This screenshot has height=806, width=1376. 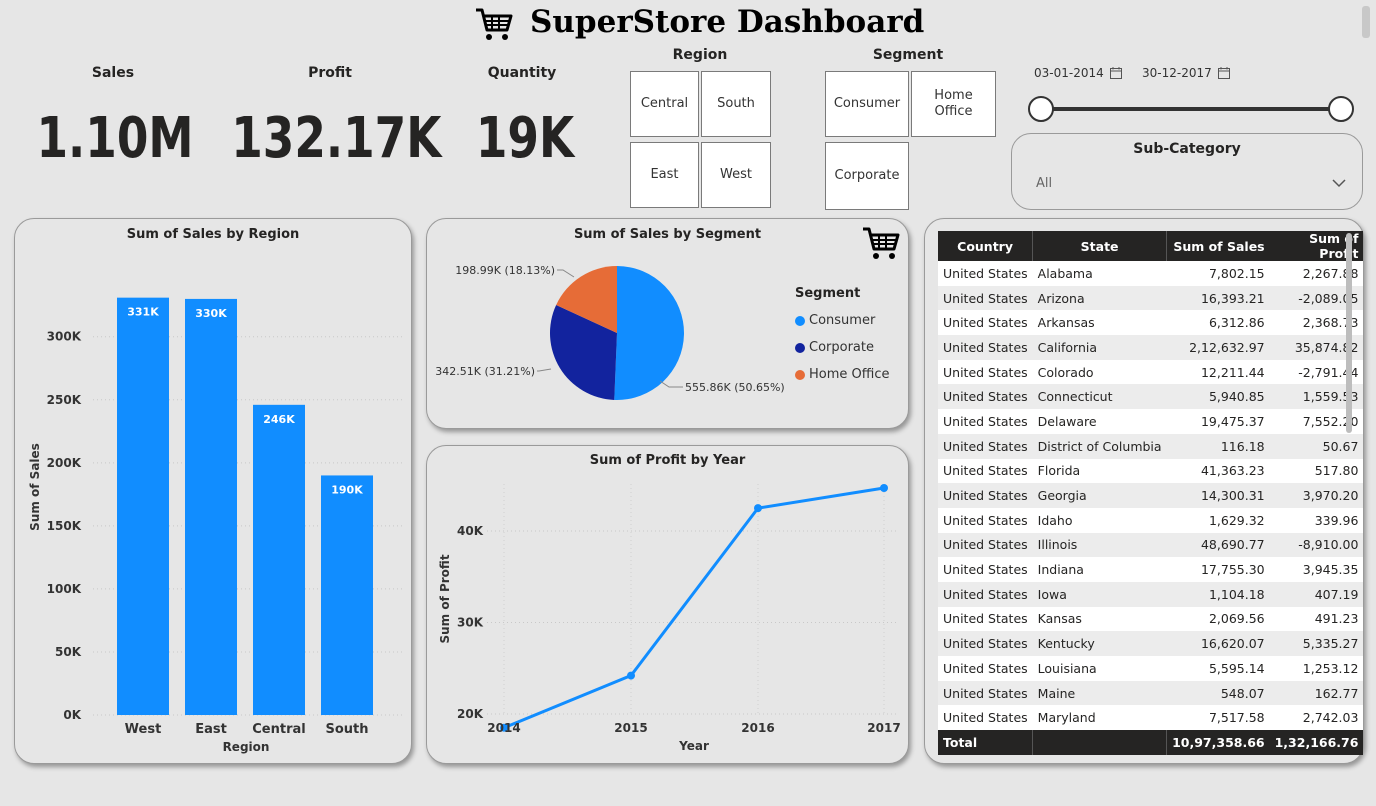 I want to click on date-start-field: 03-01-2014, so click(x=1078, y=73).